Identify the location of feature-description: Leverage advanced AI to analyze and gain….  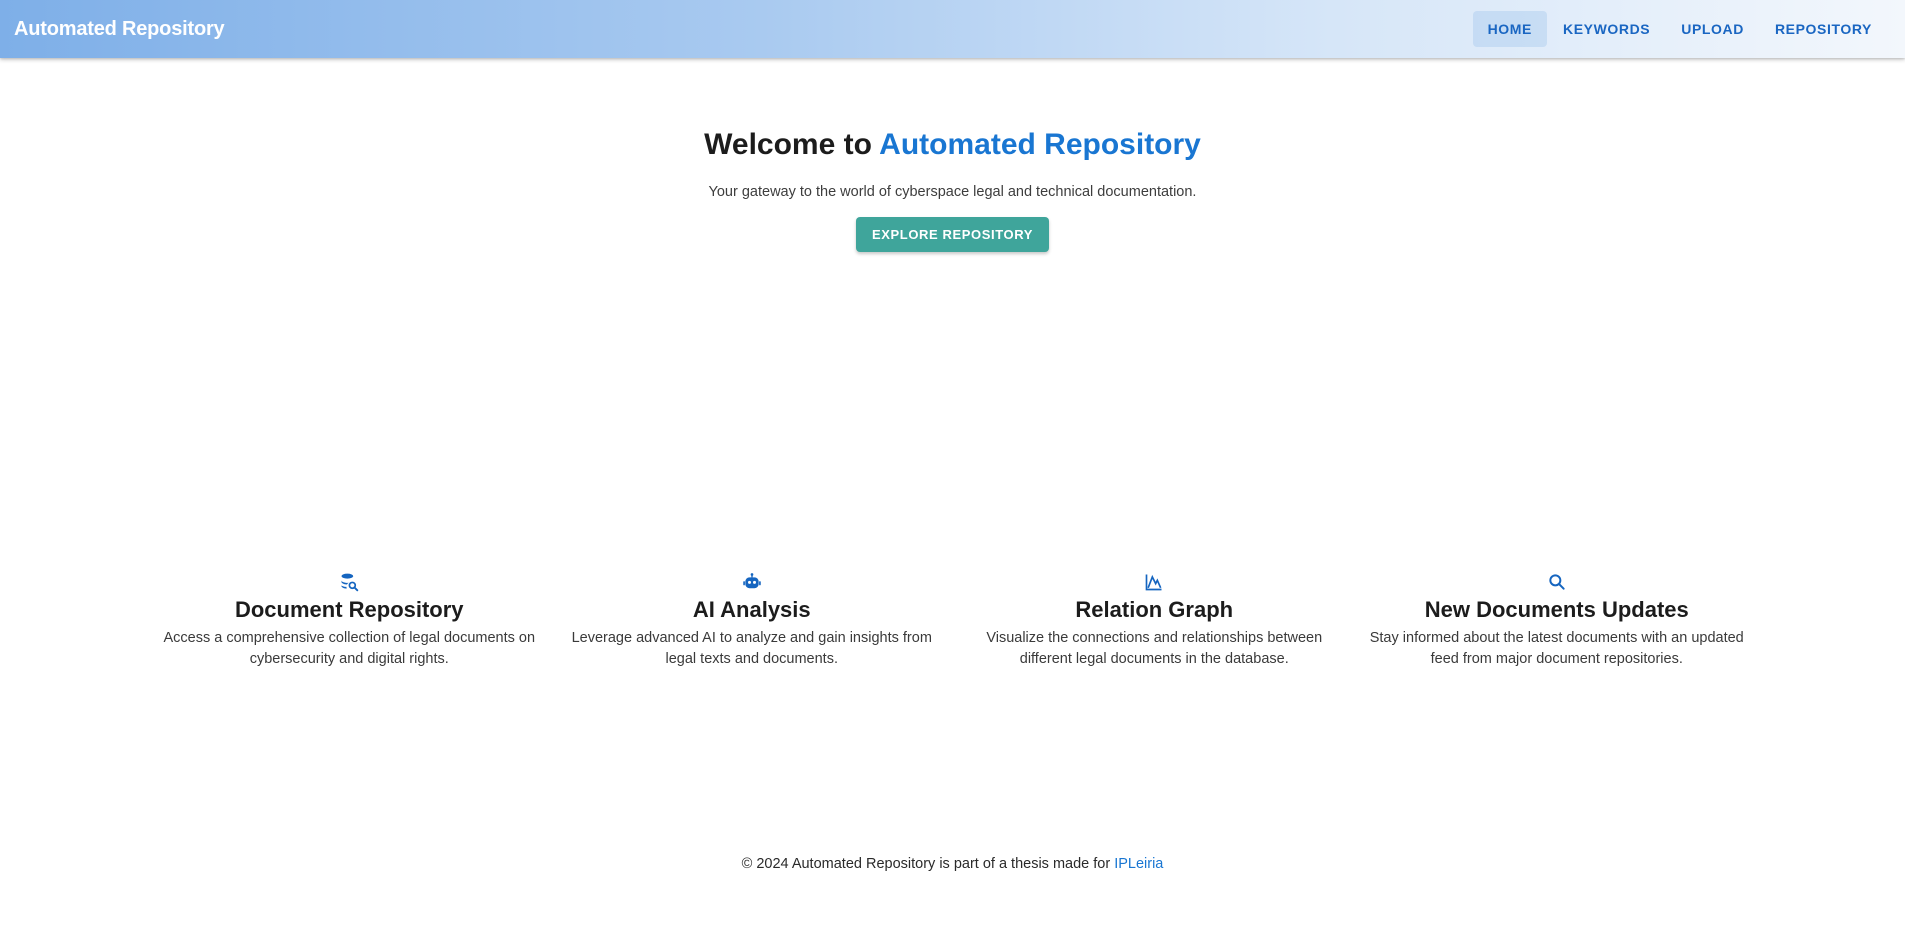
(752, 649).